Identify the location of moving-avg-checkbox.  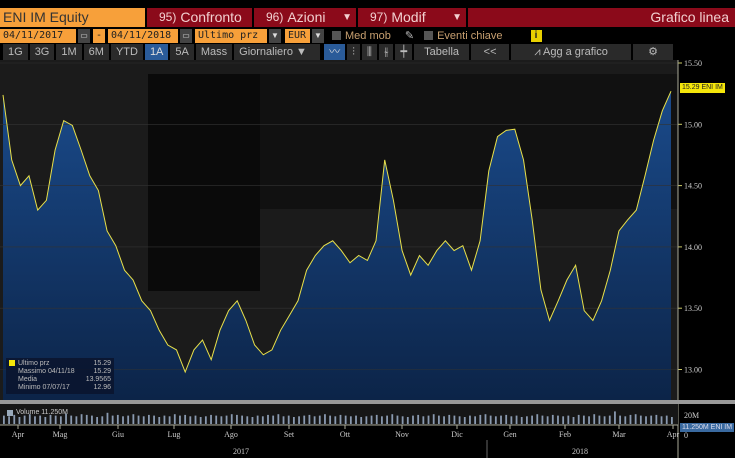
(336, 35).